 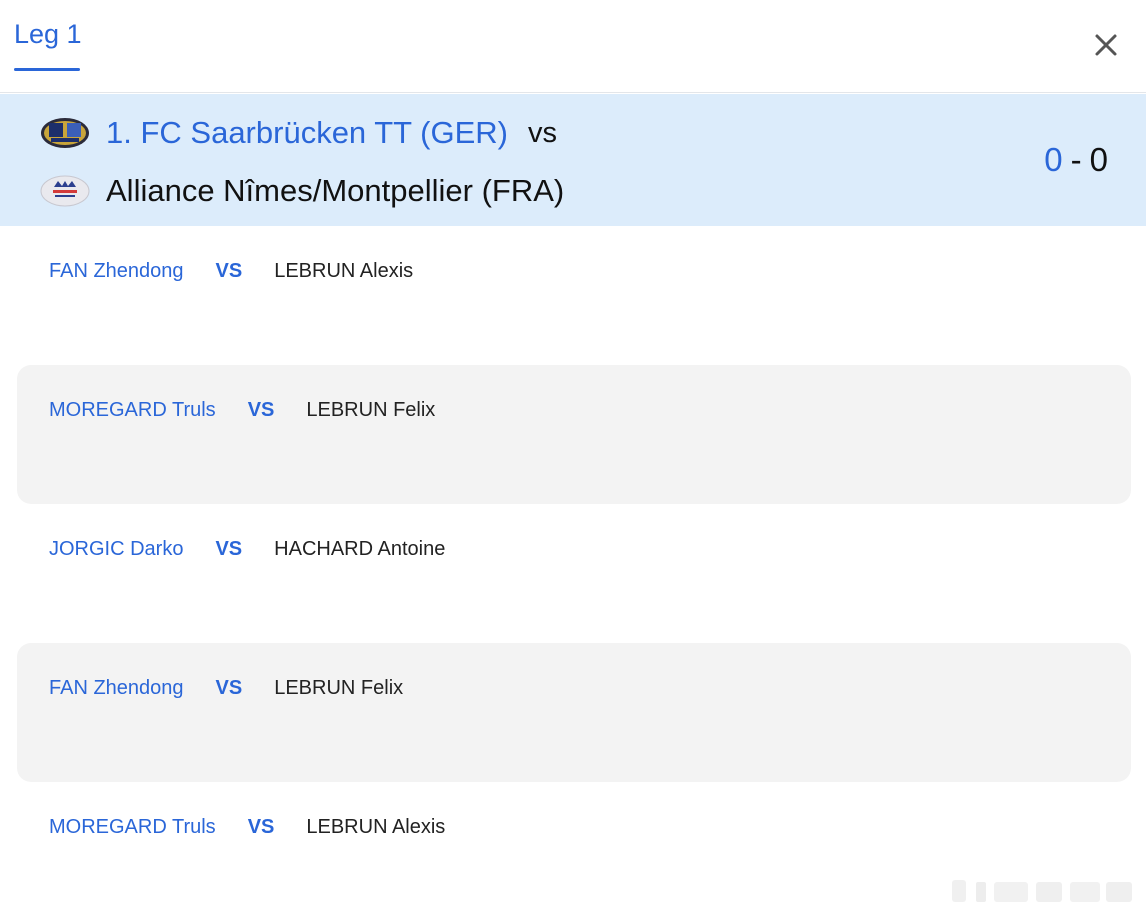 I want to click on home-score: 0, so click(x=1053, y=159).